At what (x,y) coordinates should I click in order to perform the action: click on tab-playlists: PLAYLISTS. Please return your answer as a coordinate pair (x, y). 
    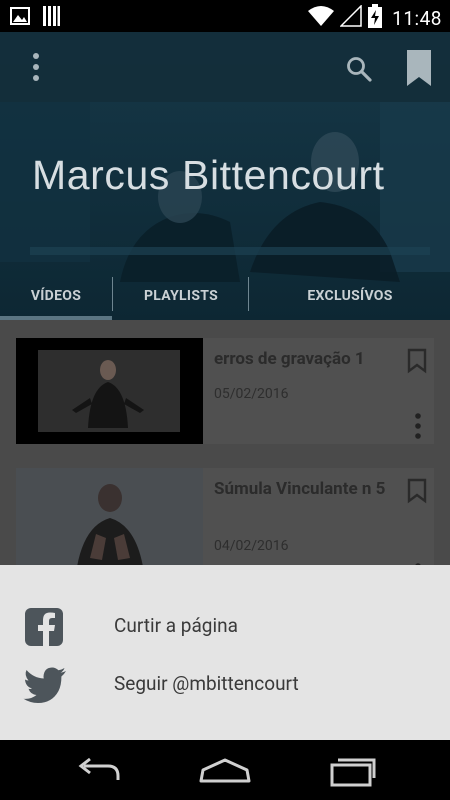
    Looking at the image, I should click on (181, 296).